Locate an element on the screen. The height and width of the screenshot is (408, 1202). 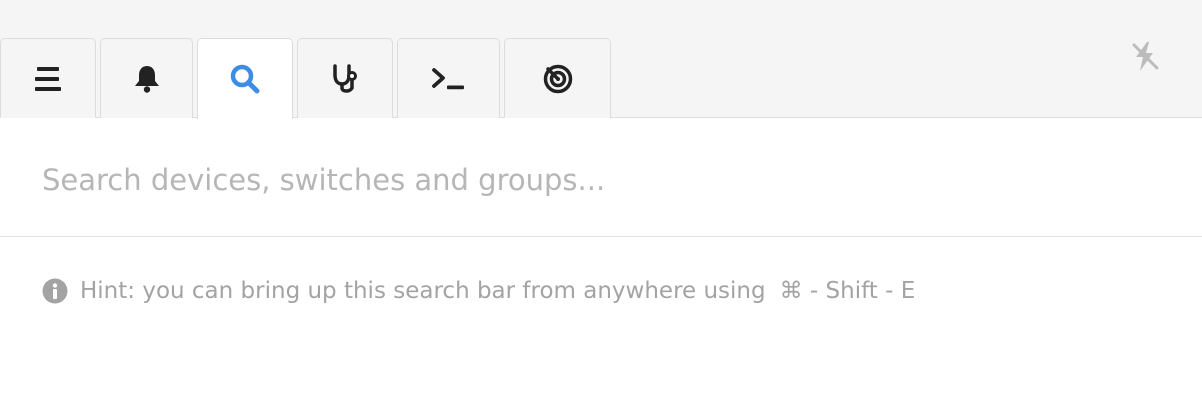
tab-notifications is located at coordinates (146, 78).